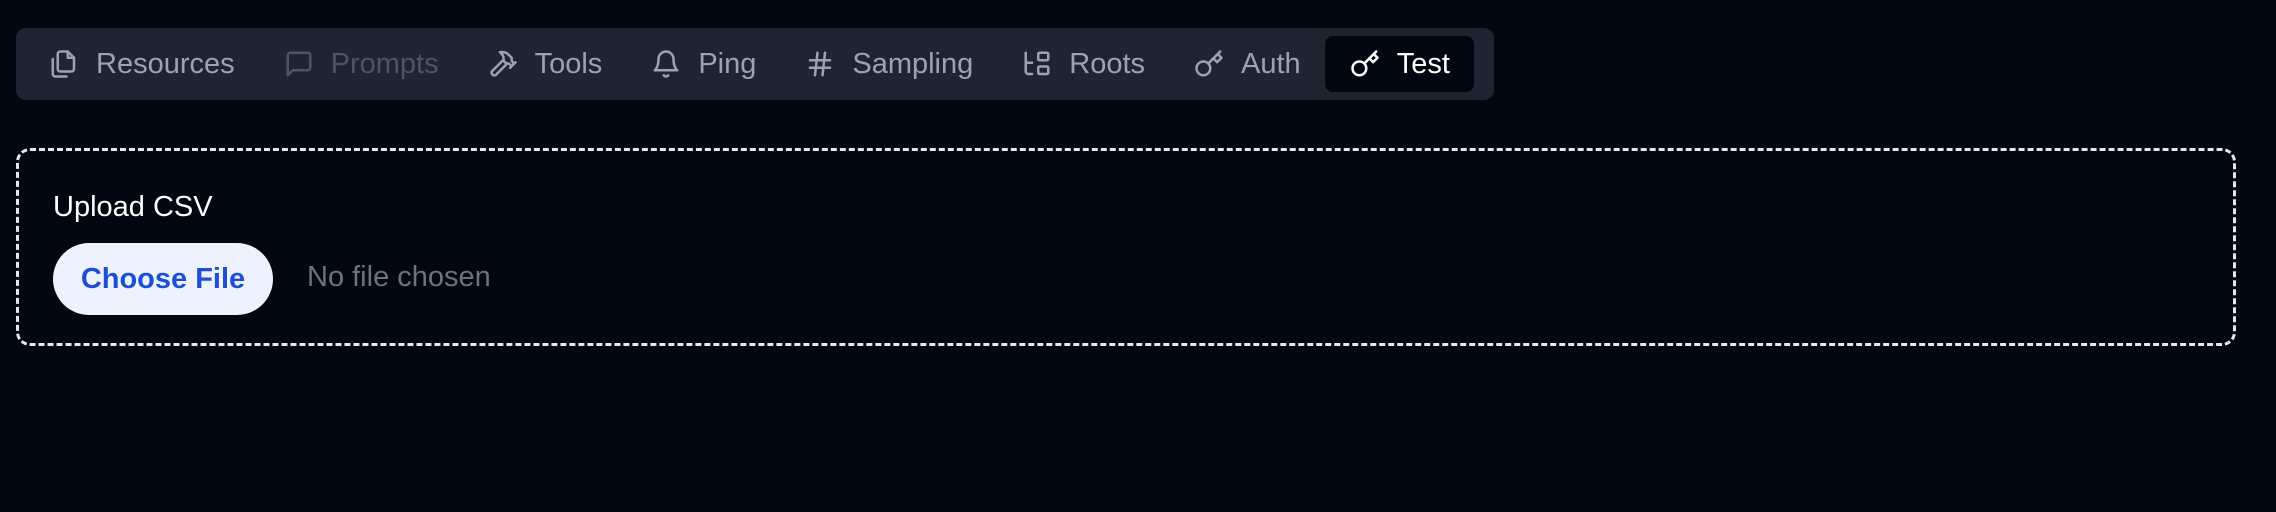  Describe the element at coordinates (727, 63) in the screenshot. I see `tab-label: Ping` at that location.